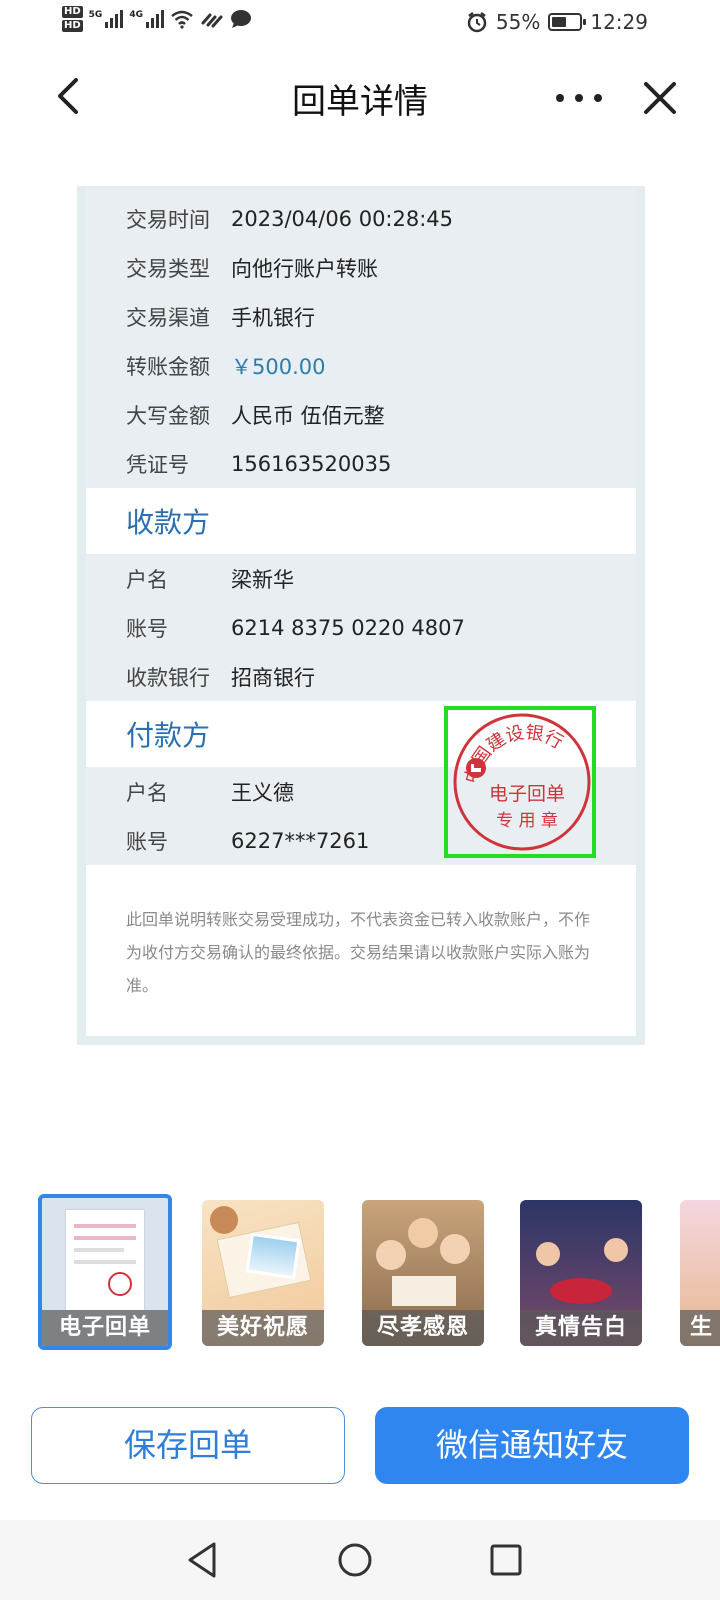  I want to click on status-bar: HD HD 5G 4G 55% 12:29, so click(360, 24).